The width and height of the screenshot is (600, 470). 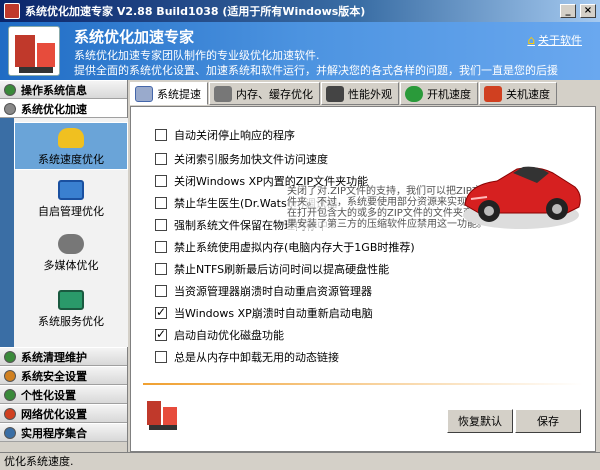 I want to click on tab-boot-speed: 开机速度, so click(x=439, y=93).